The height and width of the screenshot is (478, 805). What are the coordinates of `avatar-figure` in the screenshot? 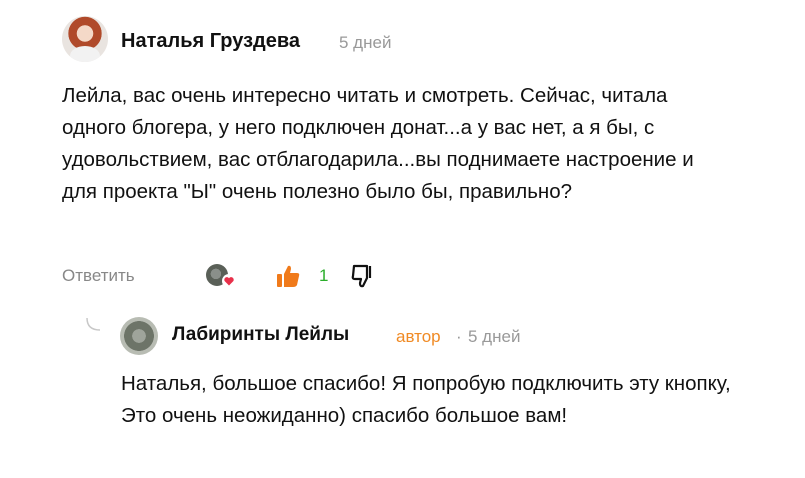 It's located at (85, 54).